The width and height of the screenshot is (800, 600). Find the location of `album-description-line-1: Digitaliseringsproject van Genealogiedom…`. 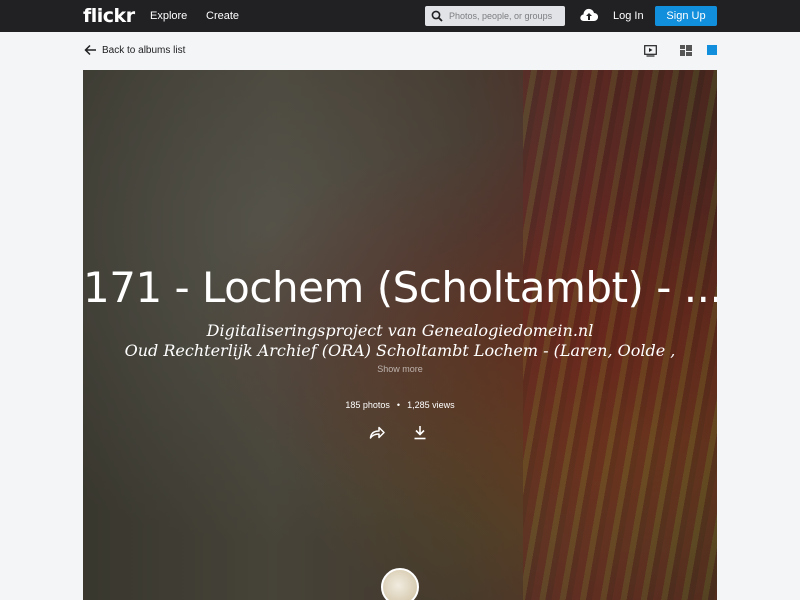

album-description-line-1: Digitaliseringsproject van Genealogiedom… is located at coordinates (400, 330).